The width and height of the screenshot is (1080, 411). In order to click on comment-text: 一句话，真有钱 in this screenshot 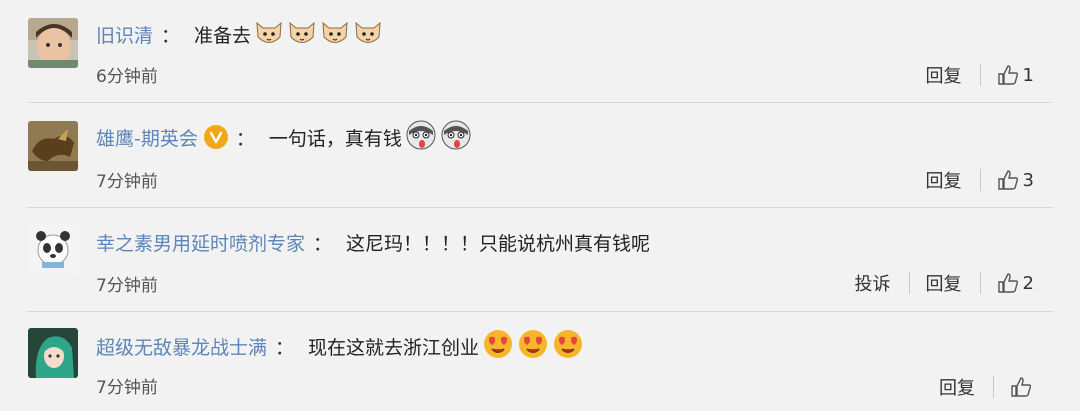, I will do `click(335, 138)`.